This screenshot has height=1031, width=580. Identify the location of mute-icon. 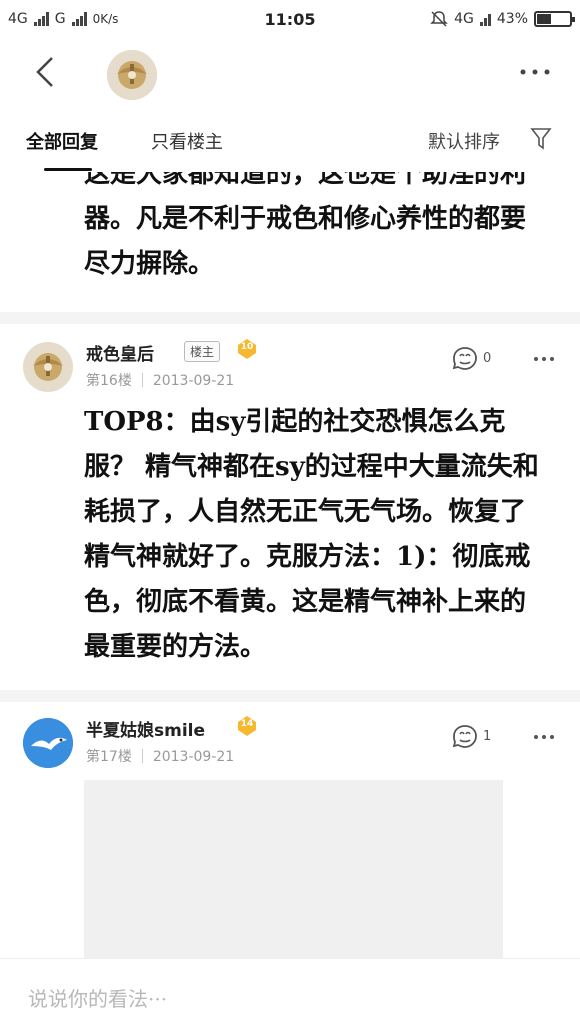
(439, 19).